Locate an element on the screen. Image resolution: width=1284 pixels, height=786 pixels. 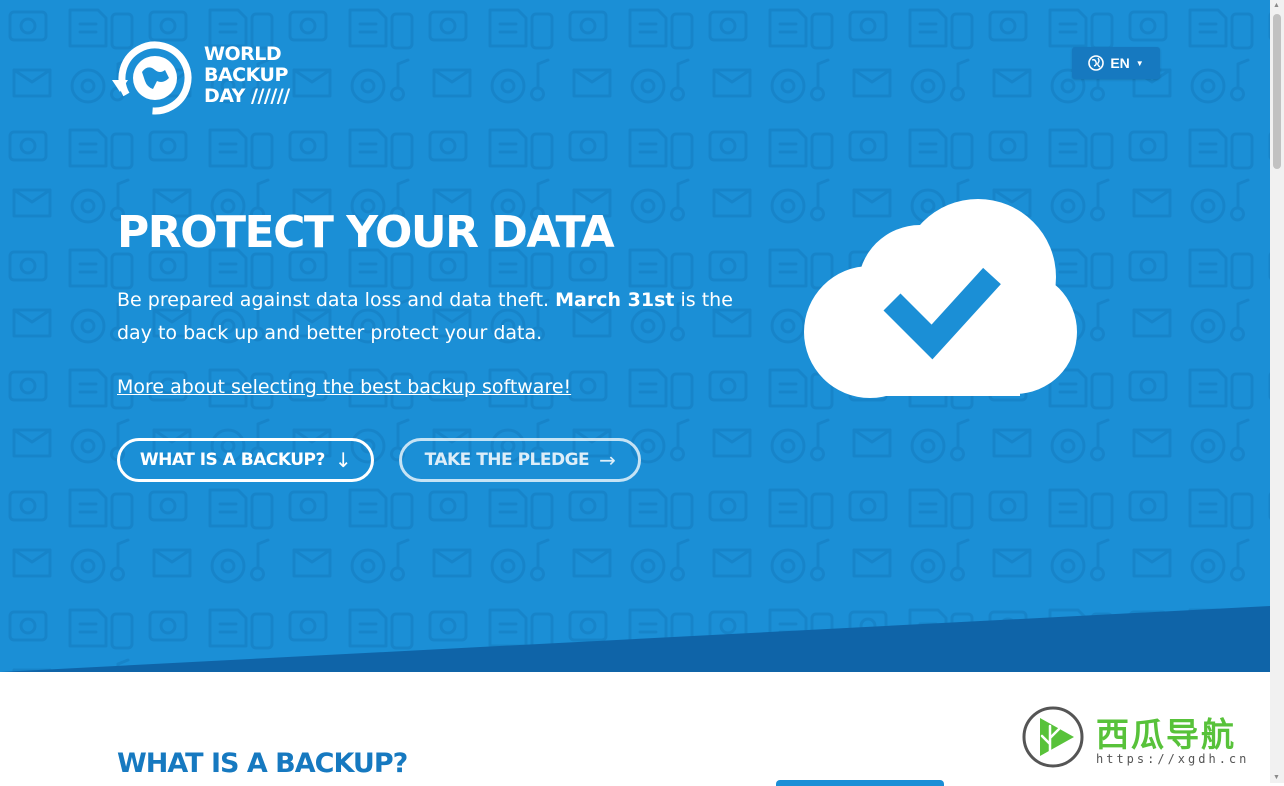
what-is-backup-button: WHAT IS A BACKUP? ↓ is located at coordinates (245, 460).